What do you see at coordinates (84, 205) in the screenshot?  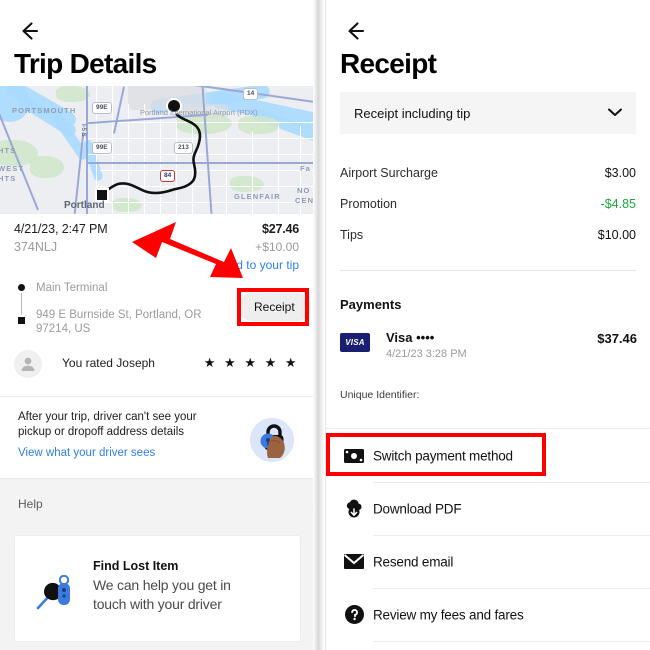 I see `map-city-label: Portland` at bounding box center [84, 205].